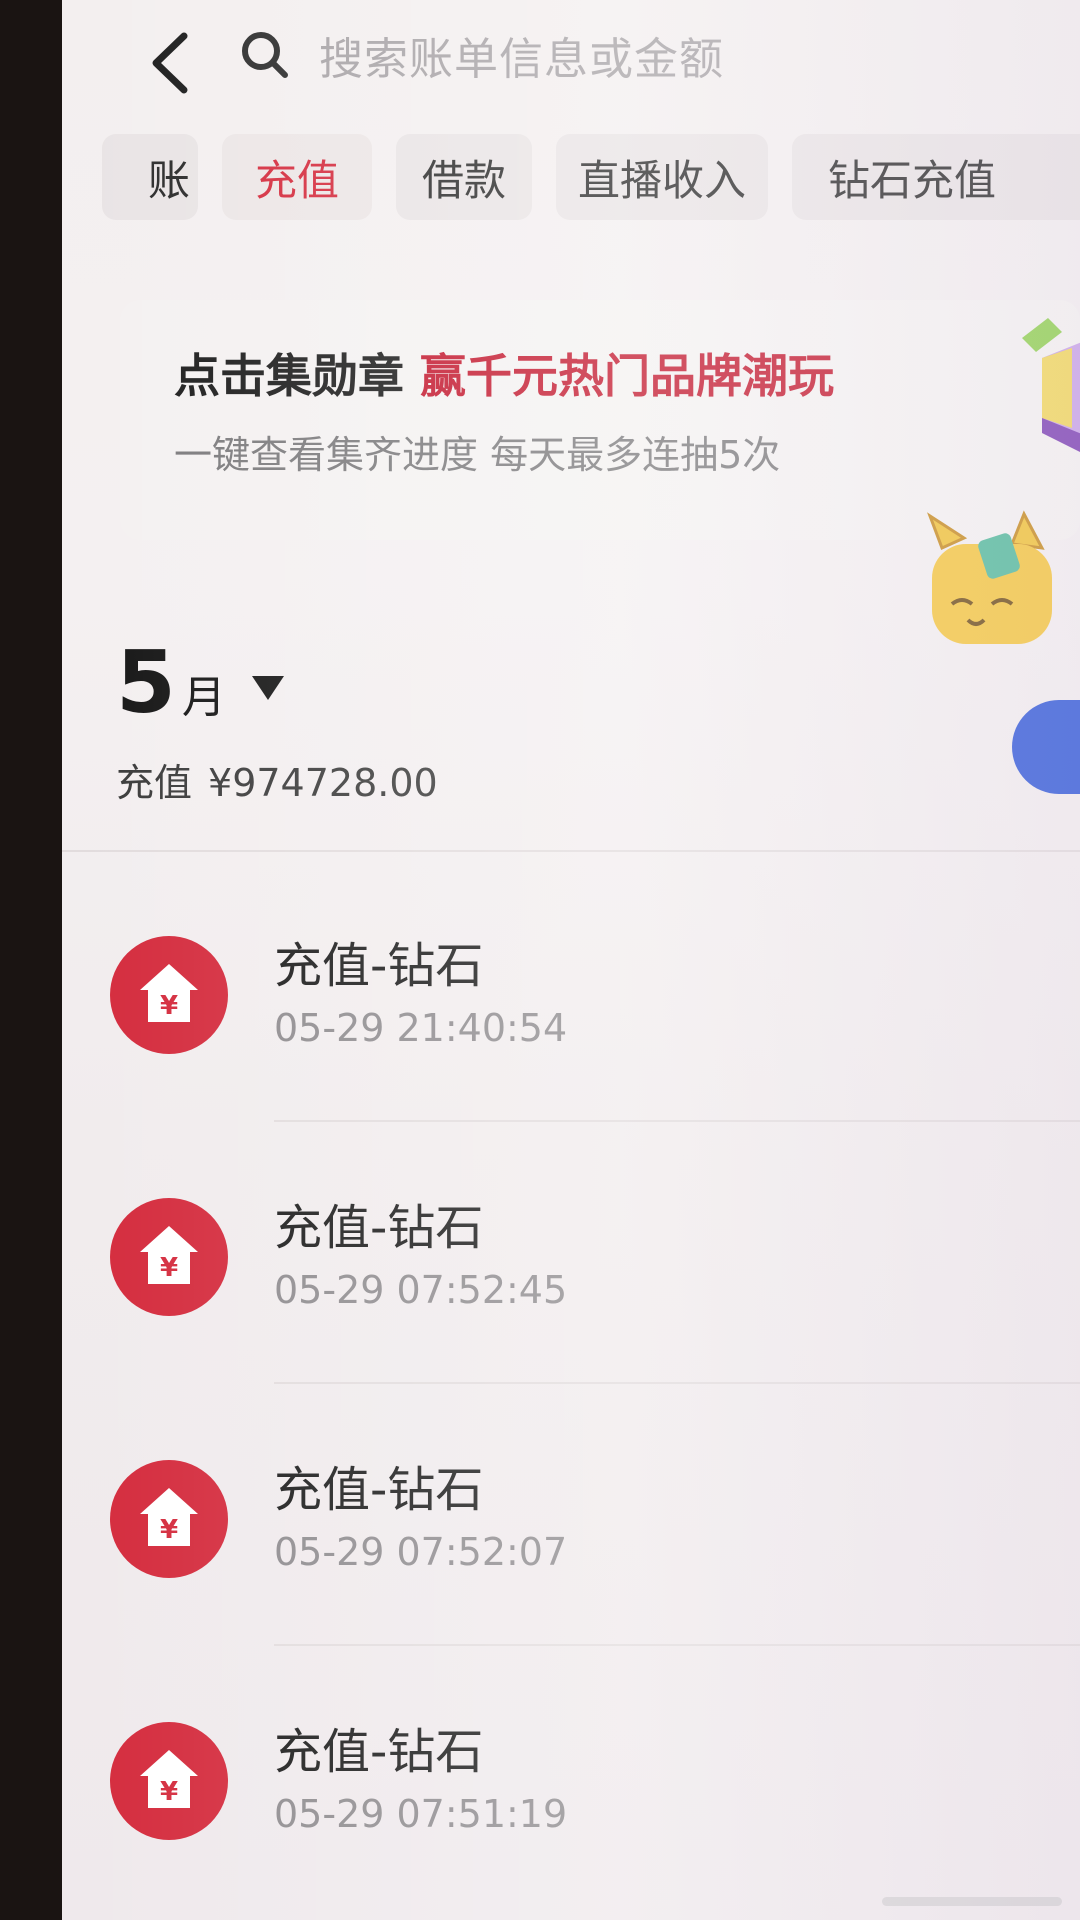 The width and height of the screenshot is (1080, 1920). Describe the element at coordinates (421, 1814) in the screenshot. I see `record-time: 05-29 07:51:19` at that location.